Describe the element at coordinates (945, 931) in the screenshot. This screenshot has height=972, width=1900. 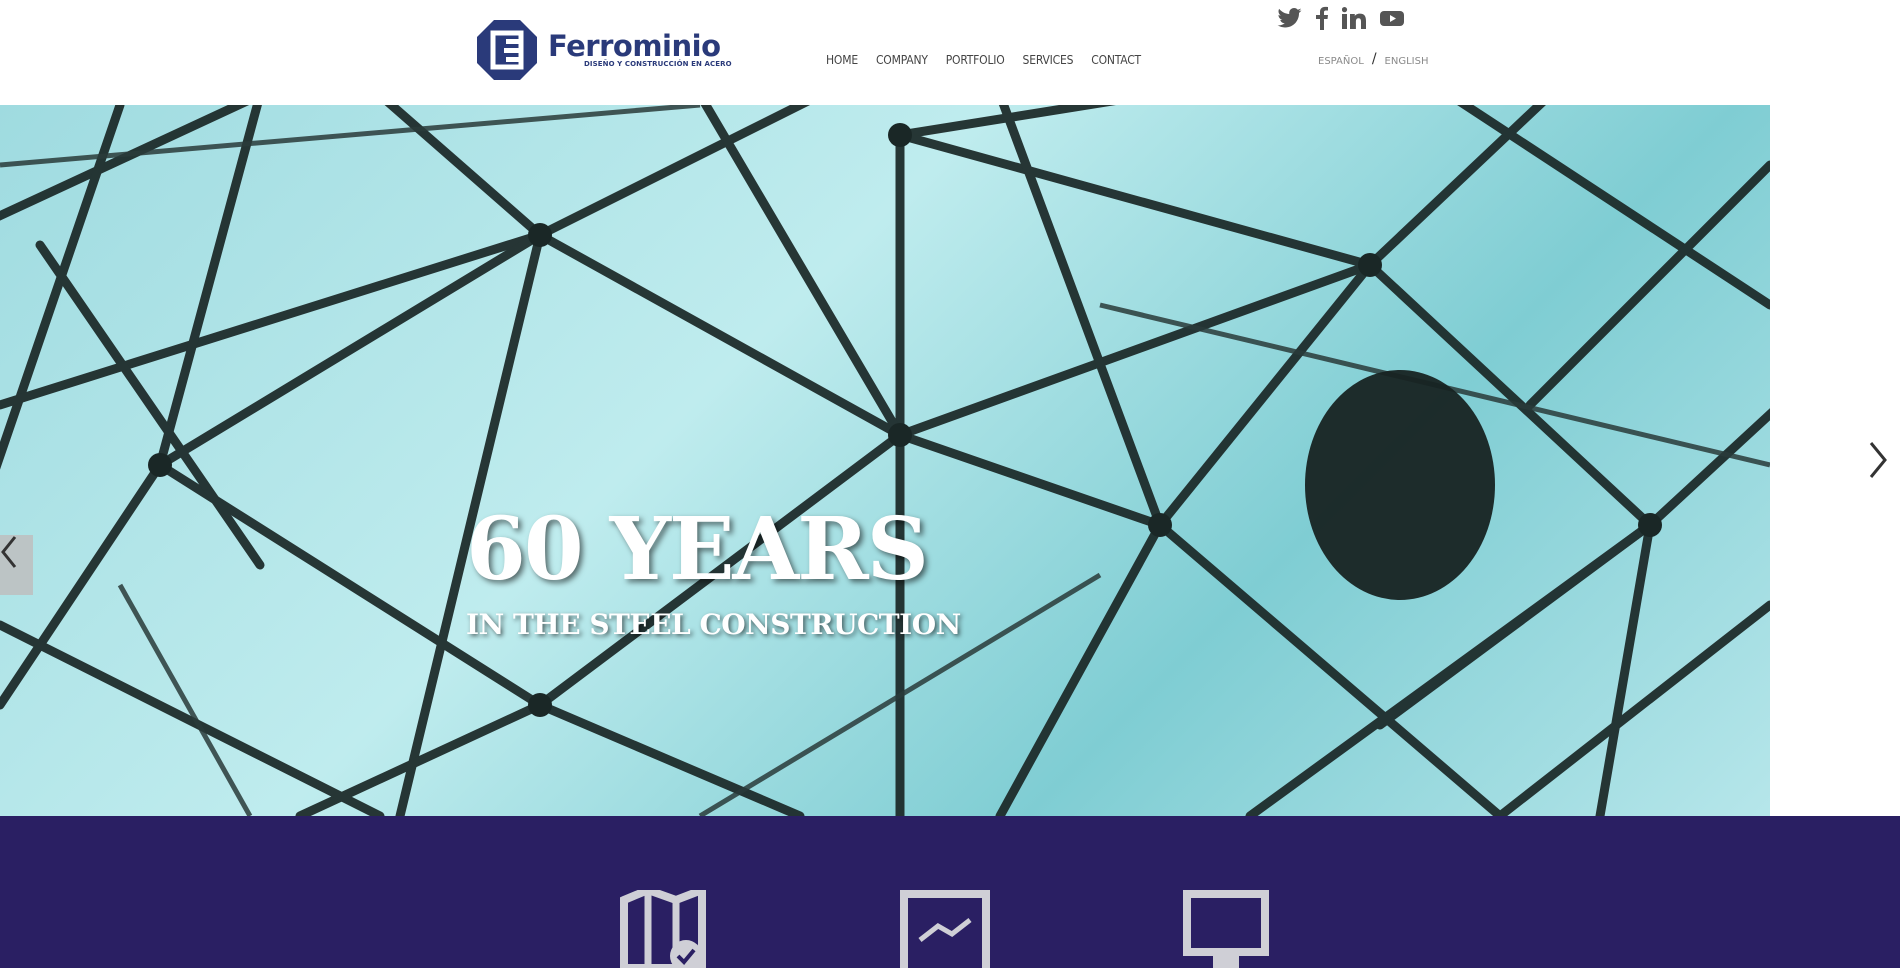
I see `chart-document-icon` at that location.